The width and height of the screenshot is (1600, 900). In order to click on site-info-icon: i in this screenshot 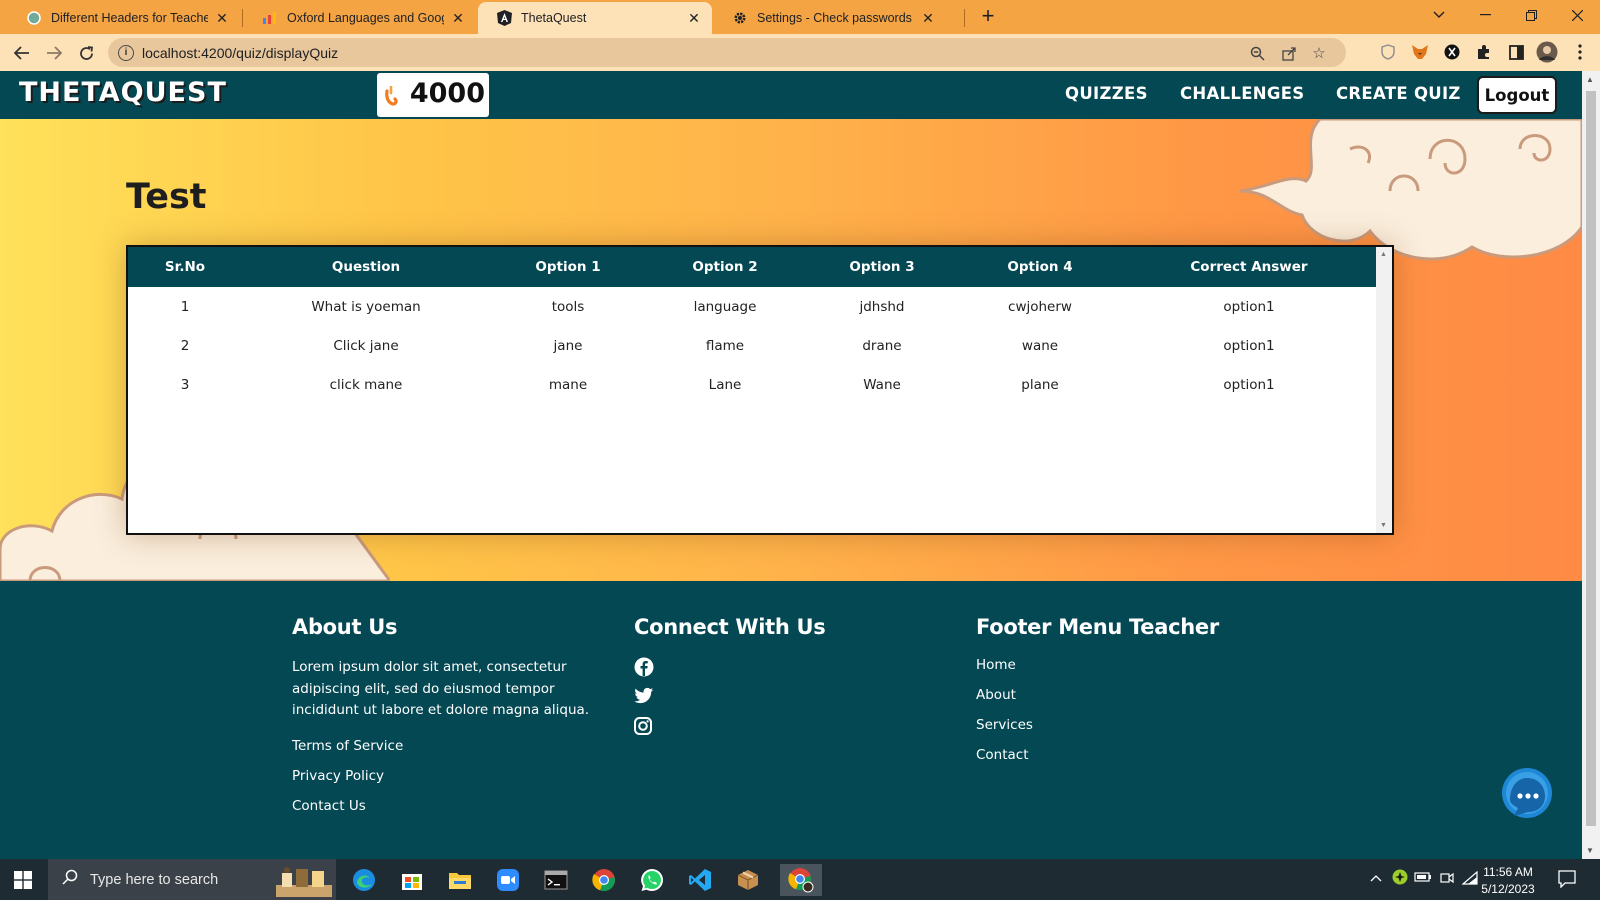, I will do `click(126, 52)`.